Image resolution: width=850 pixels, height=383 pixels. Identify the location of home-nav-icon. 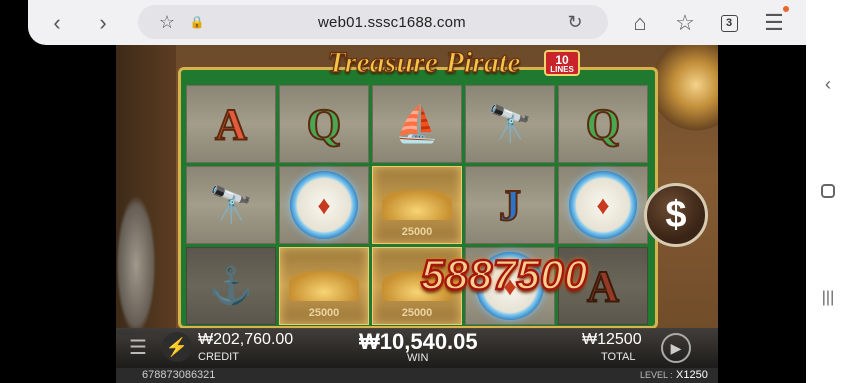
(828, 191).